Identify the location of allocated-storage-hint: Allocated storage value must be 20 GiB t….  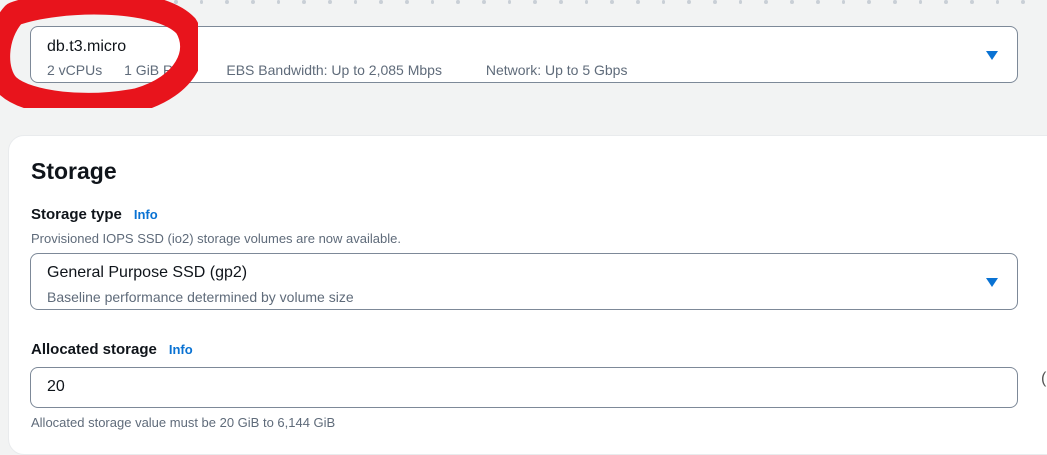
(183, 422).